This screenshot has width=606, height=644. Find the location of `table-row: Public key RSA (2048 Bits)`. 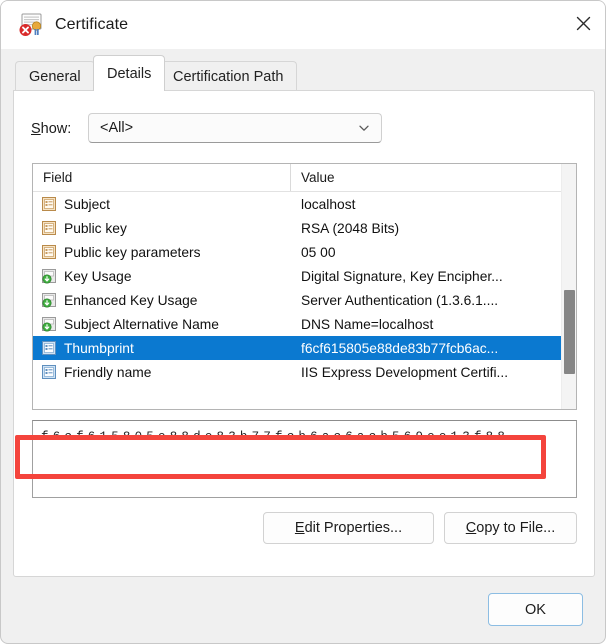

table-row: Public key RSA (2048 Bits) is located at coordinates (304, 228).